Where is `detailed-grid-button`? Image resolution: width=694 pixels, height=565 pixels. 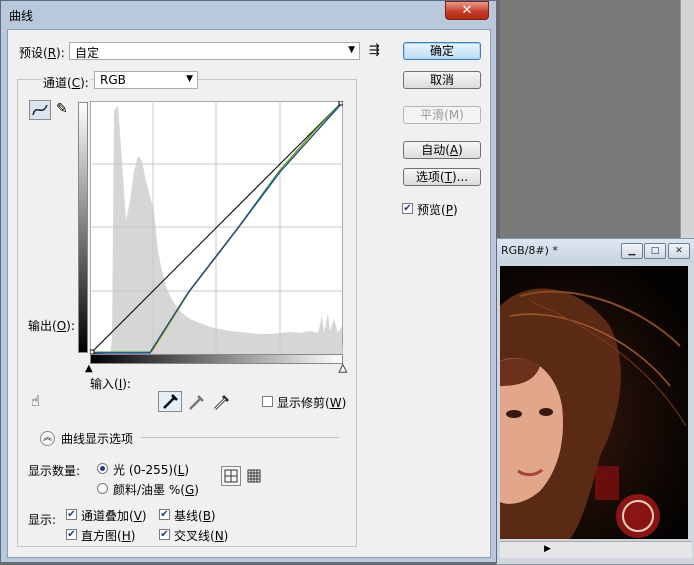
detailed-grid-button is located at coordinates (254, 477).